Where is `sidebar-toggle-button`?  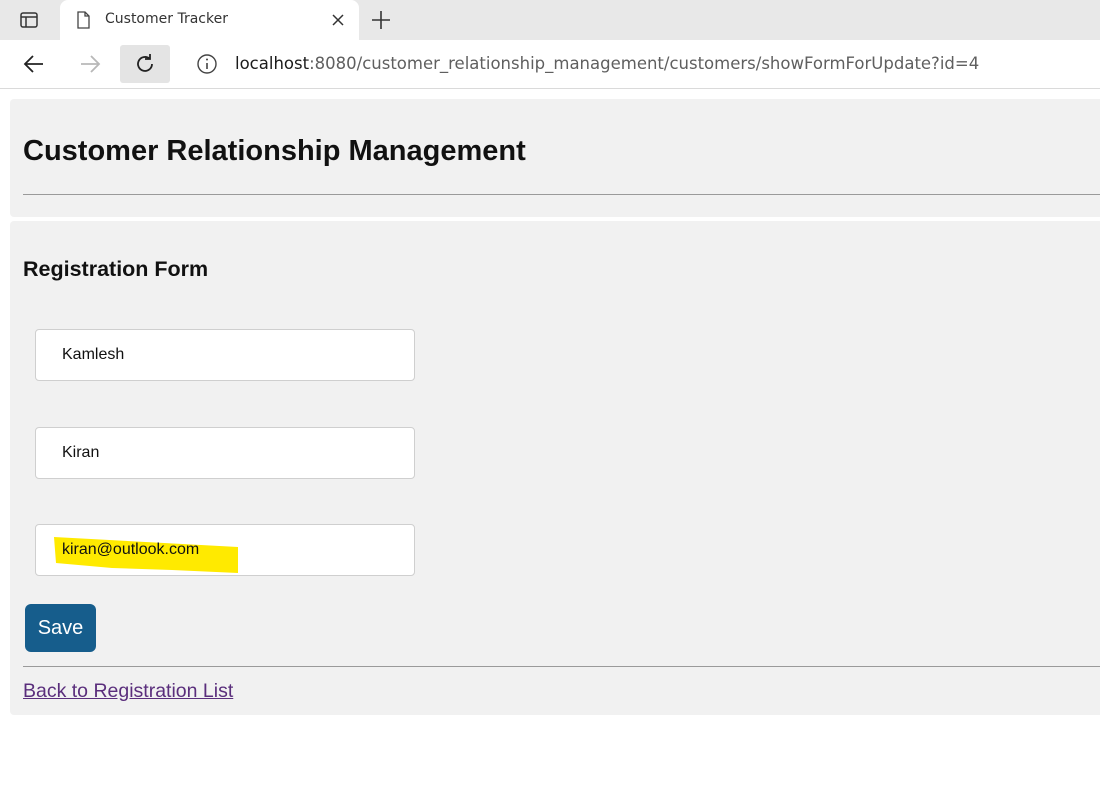
sidebar-toggle-button is located at coordinates (29, 20).